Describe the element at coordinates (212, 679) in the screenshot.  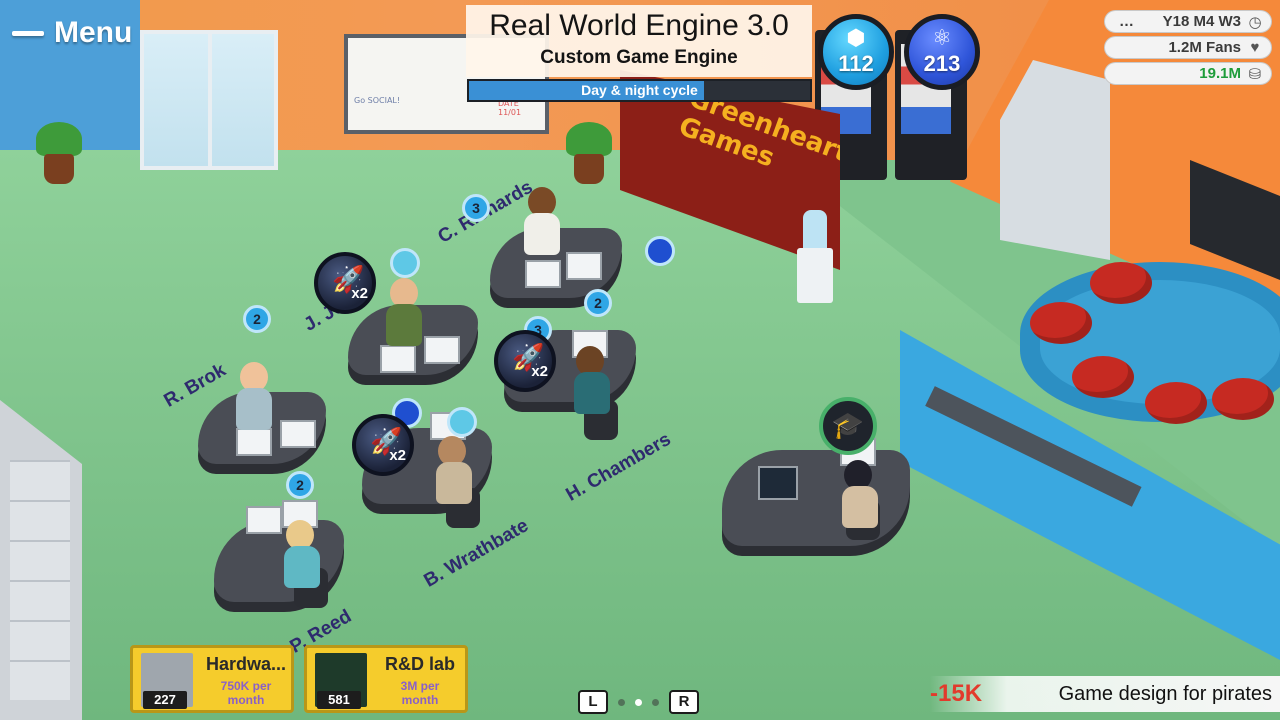
I see `hardware-lab-card: 227 Hardwa... 750K per month` at that location.